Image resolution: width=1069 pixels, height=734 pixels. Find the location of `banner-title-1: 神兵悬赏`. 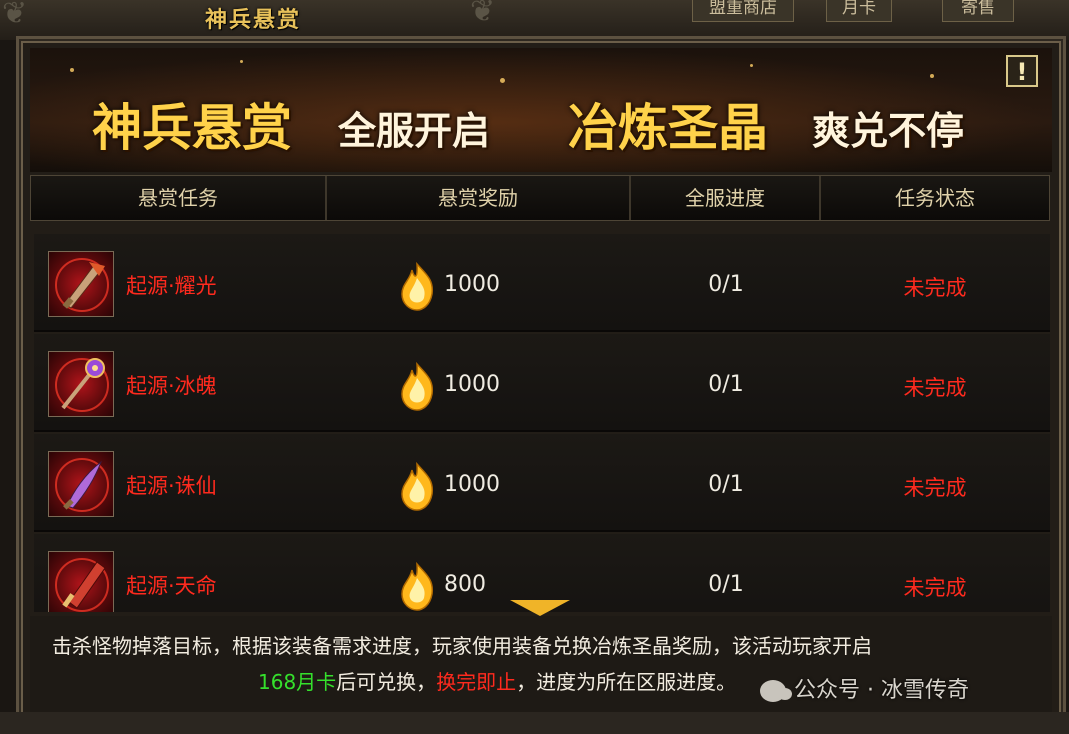

banner-title-1: 神兵悬赏 is located at coordinates (192, 127).